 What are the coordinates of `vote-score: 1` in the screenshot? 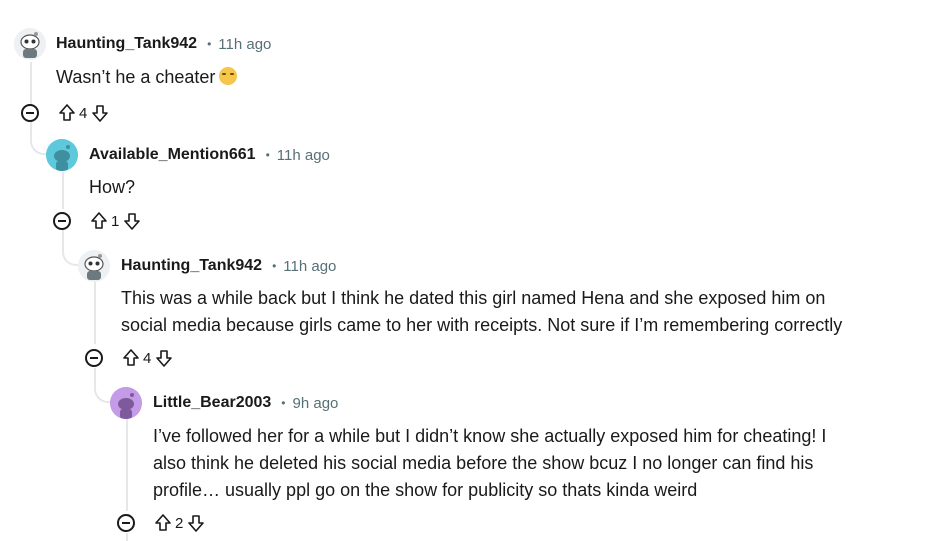 It's located at (115, 221).